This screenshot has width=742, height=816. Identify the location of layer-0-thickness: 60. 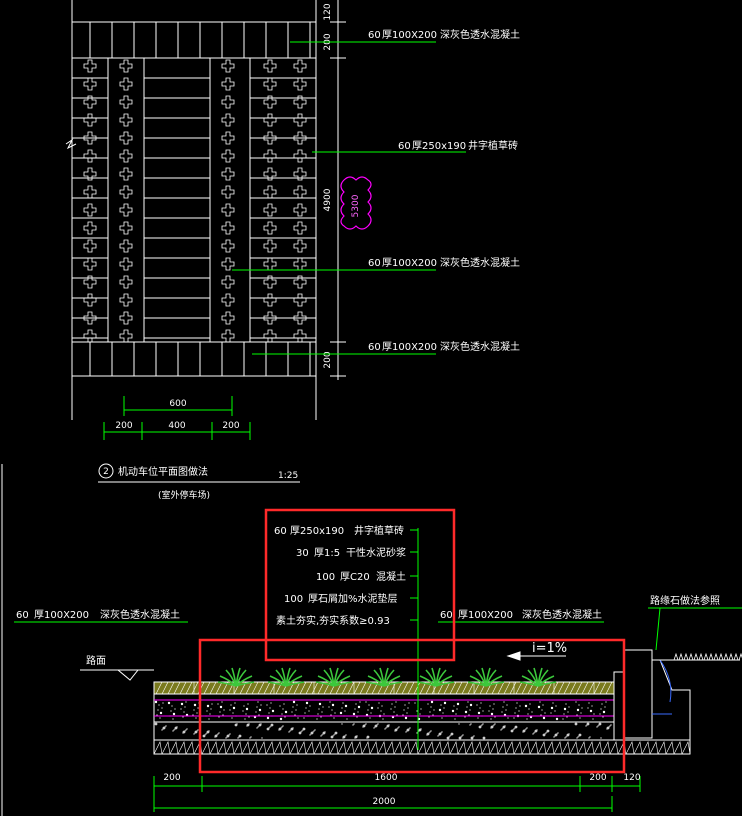
(280, 531).